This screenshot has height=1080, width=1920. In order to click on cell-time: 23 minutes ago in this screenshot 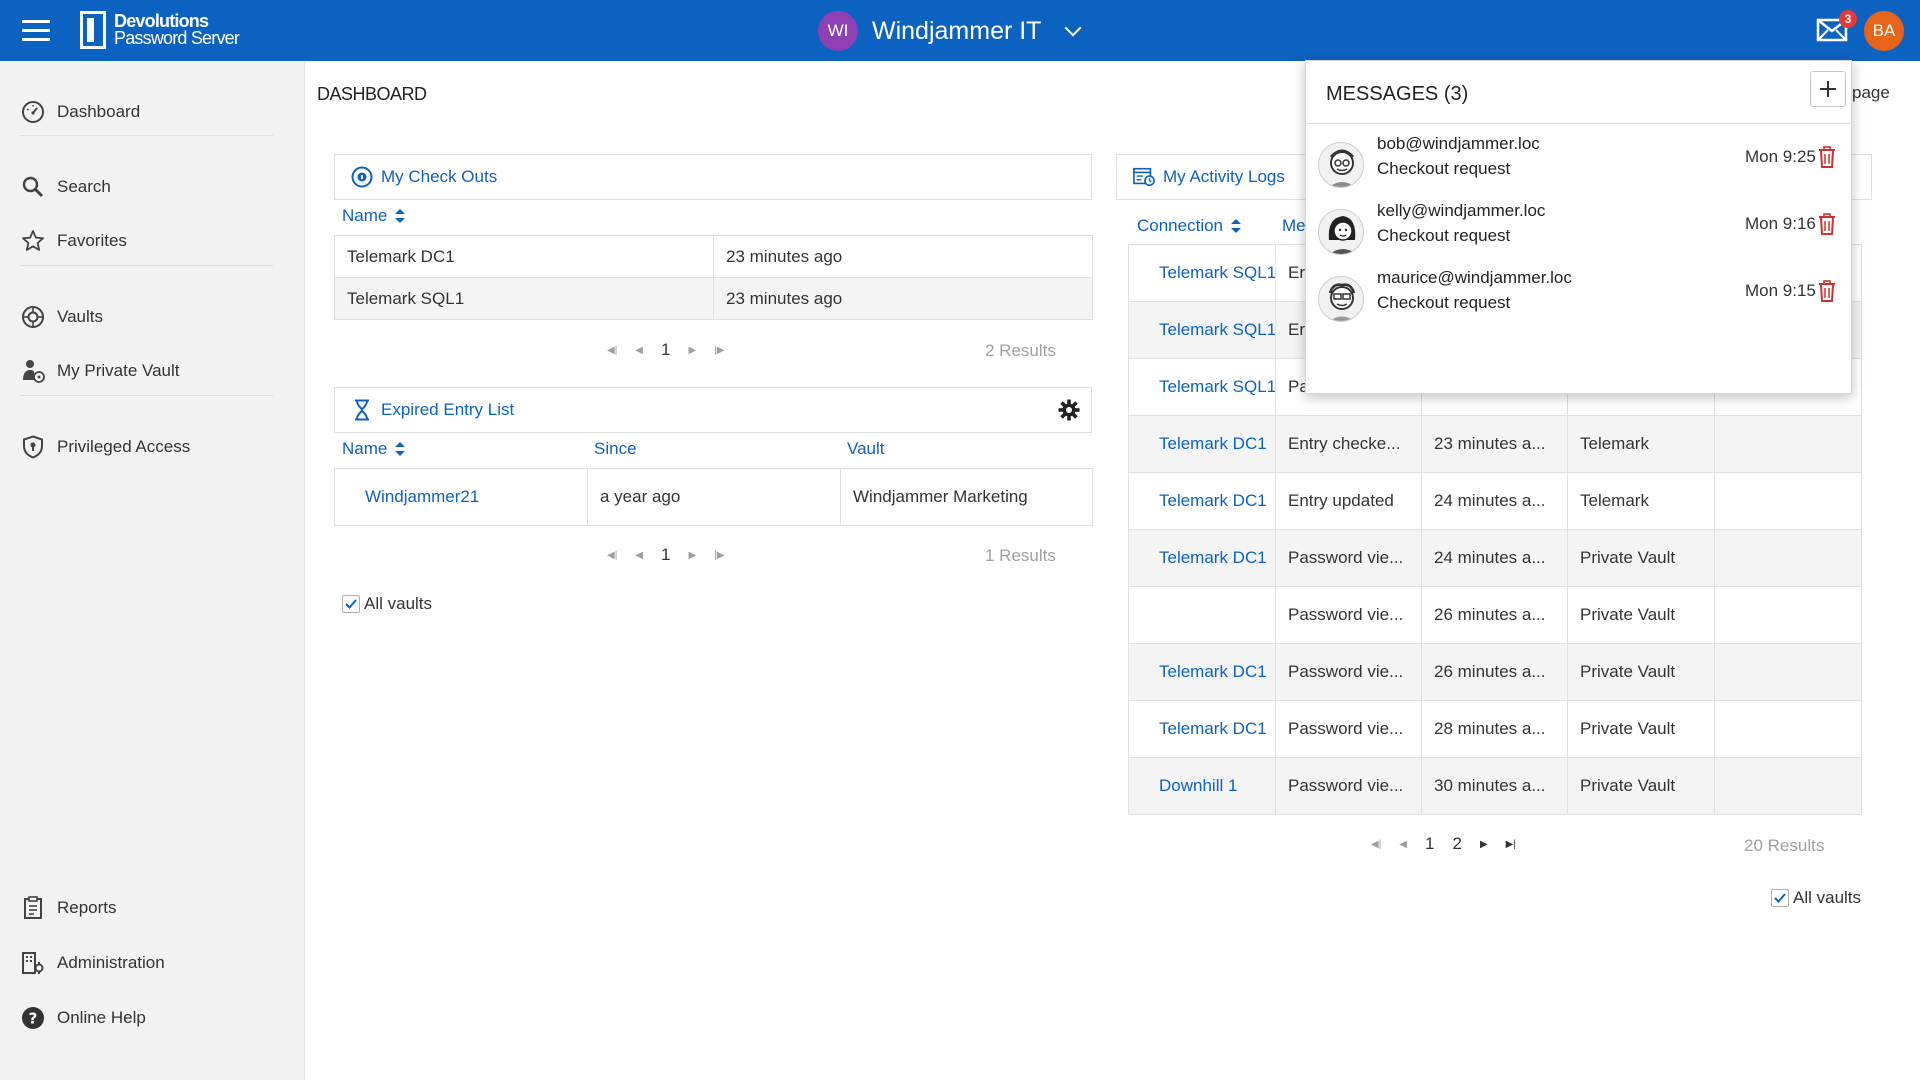, I will do `click(903, 298)`.